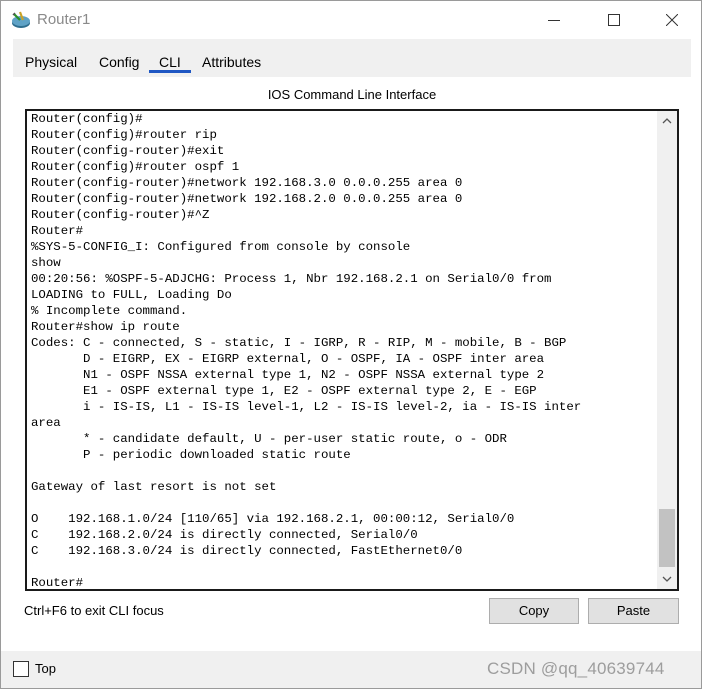  I want to click on router-icon, so click(21, 20).